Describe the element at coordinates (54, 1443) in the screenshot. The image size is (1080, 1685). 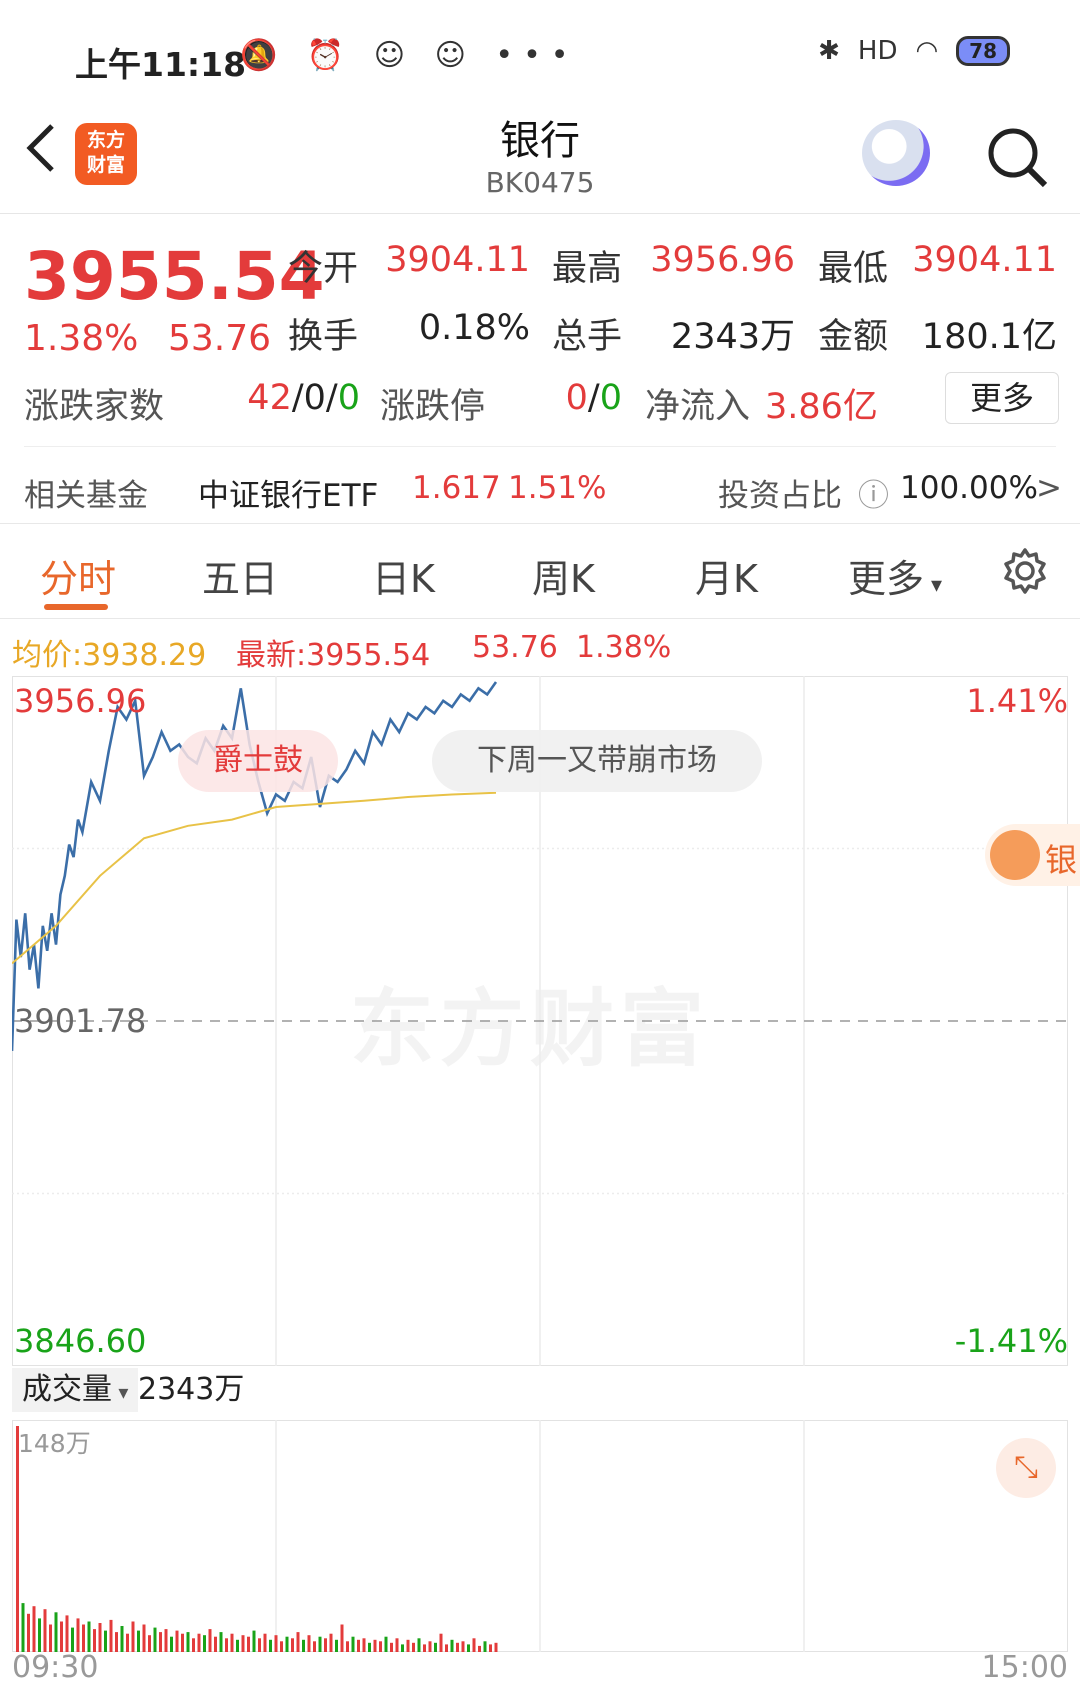
I see `volume-max-label: 148万` at that location.